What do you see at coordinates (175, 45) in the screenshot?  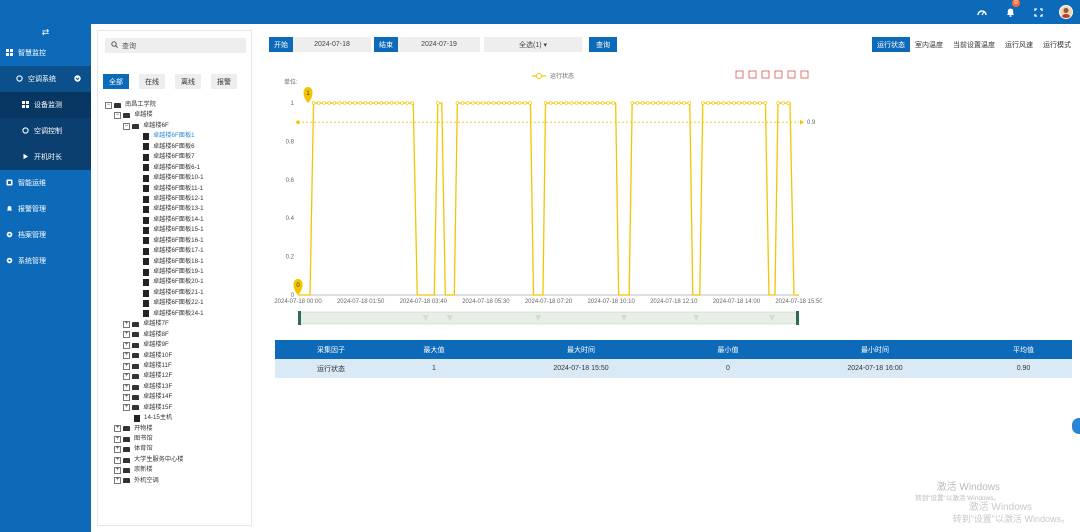 I see `search-input: 查询` at bounding box center [175, 45].